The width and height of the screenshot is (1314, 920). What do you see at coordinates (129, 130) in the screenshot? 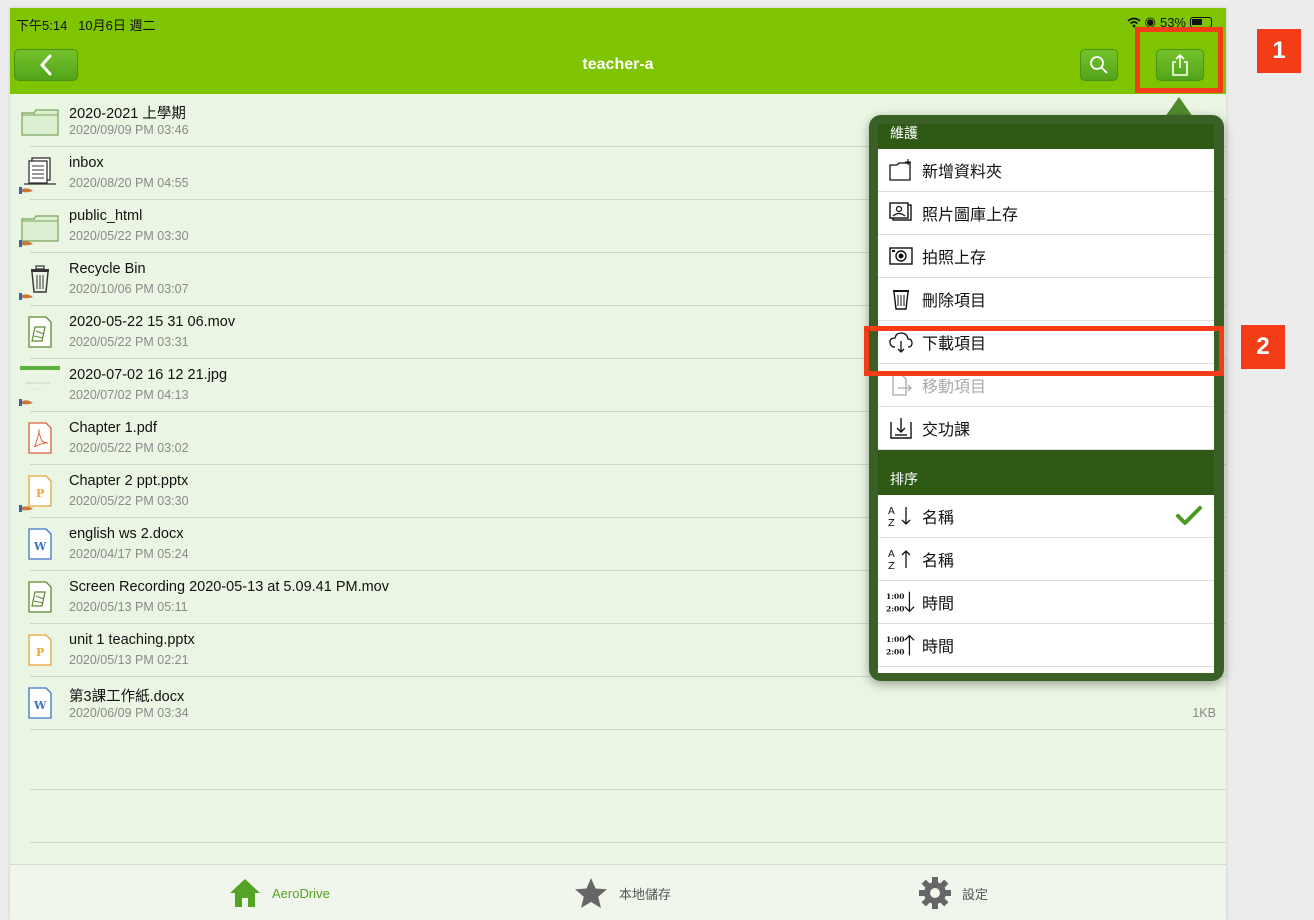
I see `file-date: 2020/09/09 PM 03:46` at bounding box center [129, 130].